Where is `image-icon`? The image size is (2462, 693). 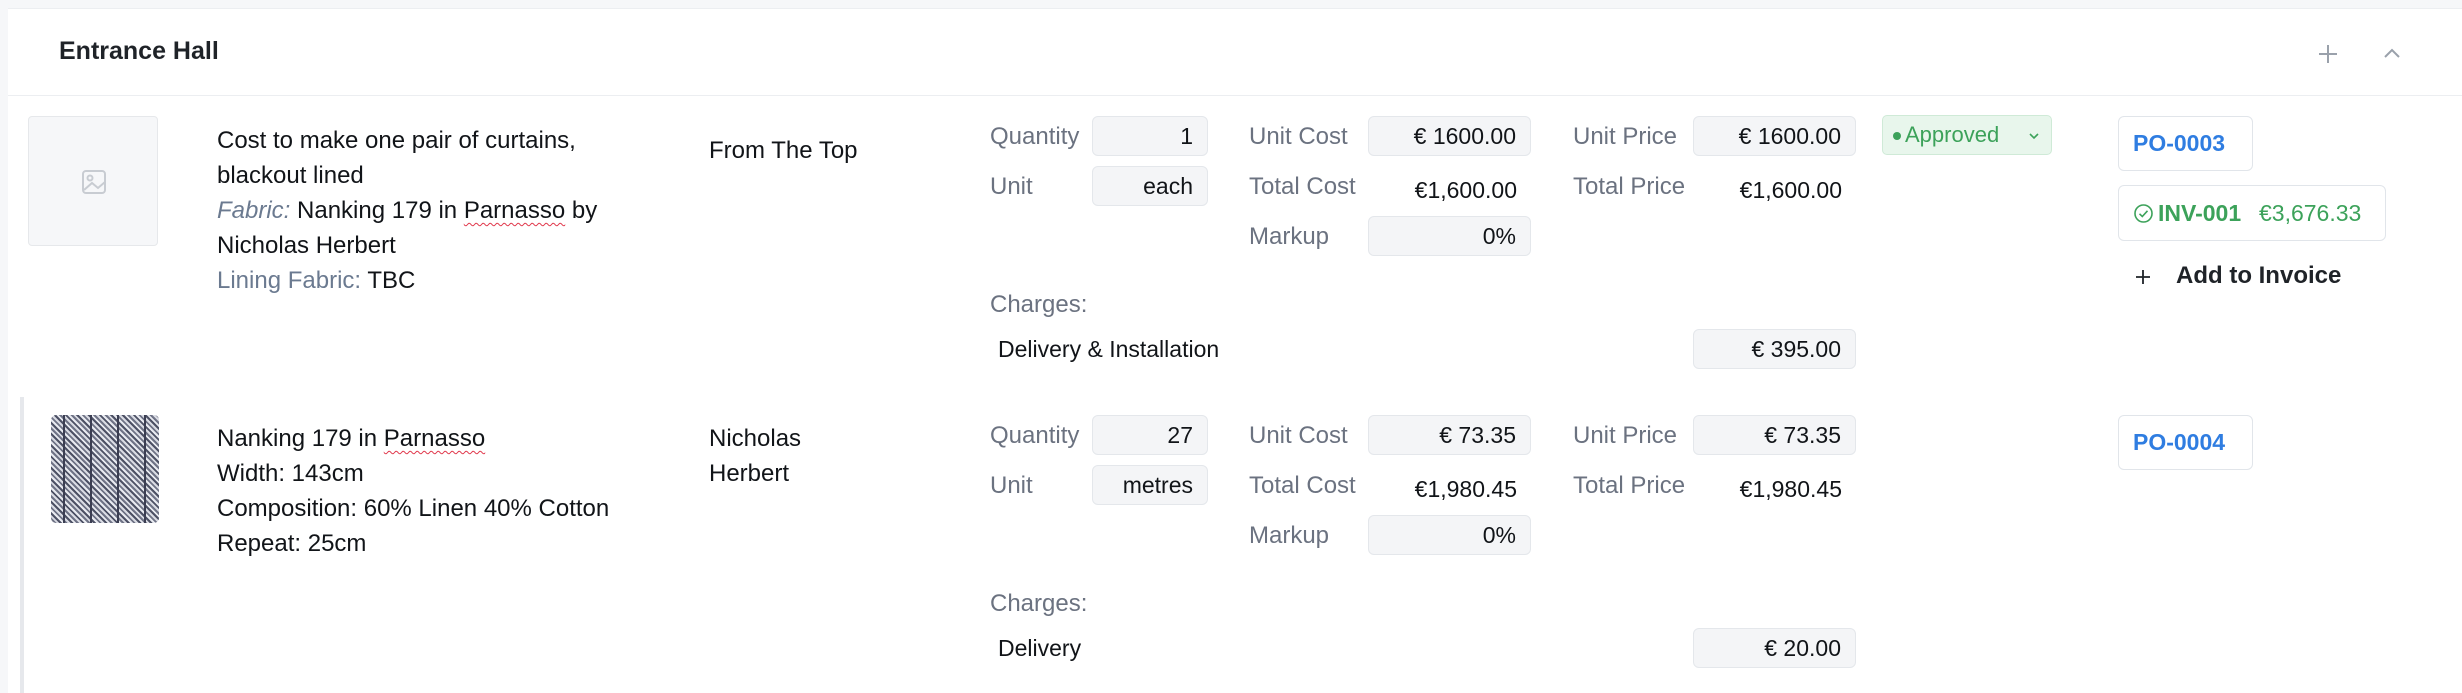
image-icon is located at coordinates (94, 182).